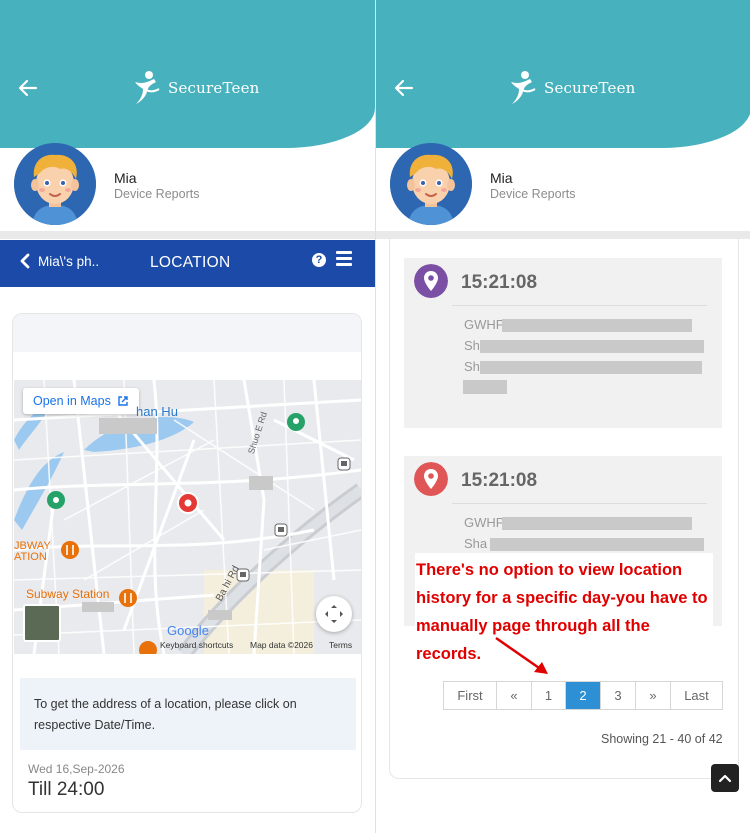 This screenshot has height=833, width=750. Describe the element at coordinates (25, 261) in the screenshot. I see `chevron-left-icon` at that location.